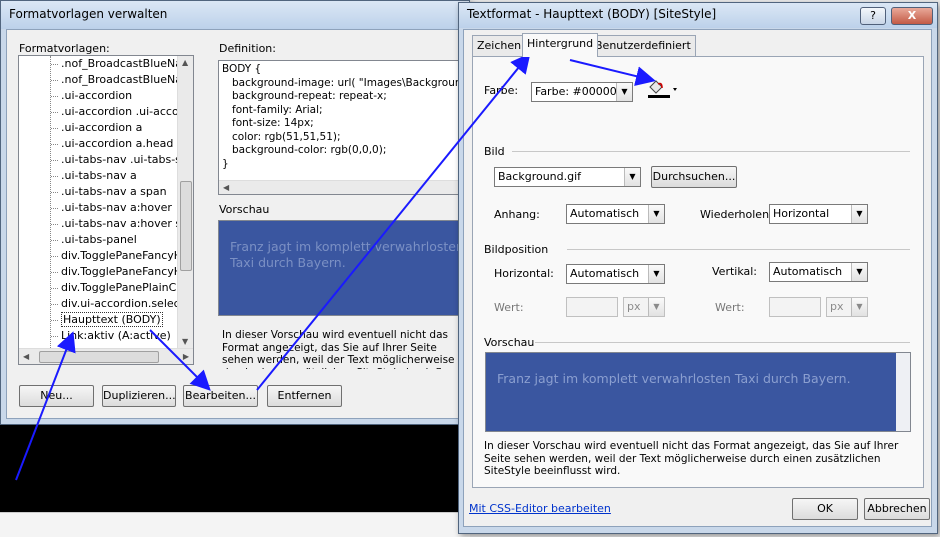 This screenshot has width=940, height=537. What do you see at coordinates (102, 127) in the screenshot?
I see `tree-item-label: .ui-accordion a` at bounding box center [102, 127].